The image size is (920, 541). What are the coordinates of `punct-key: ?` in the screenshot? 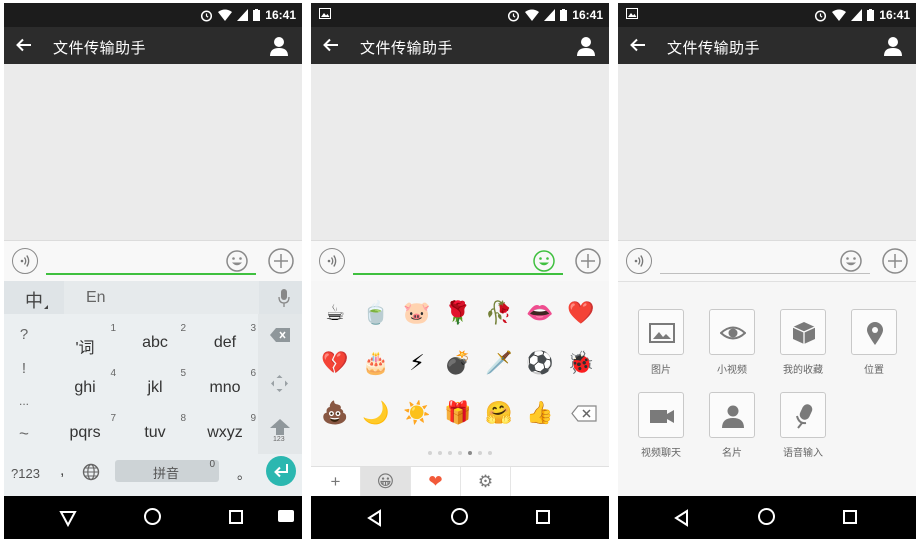 It's located at (24, 334).